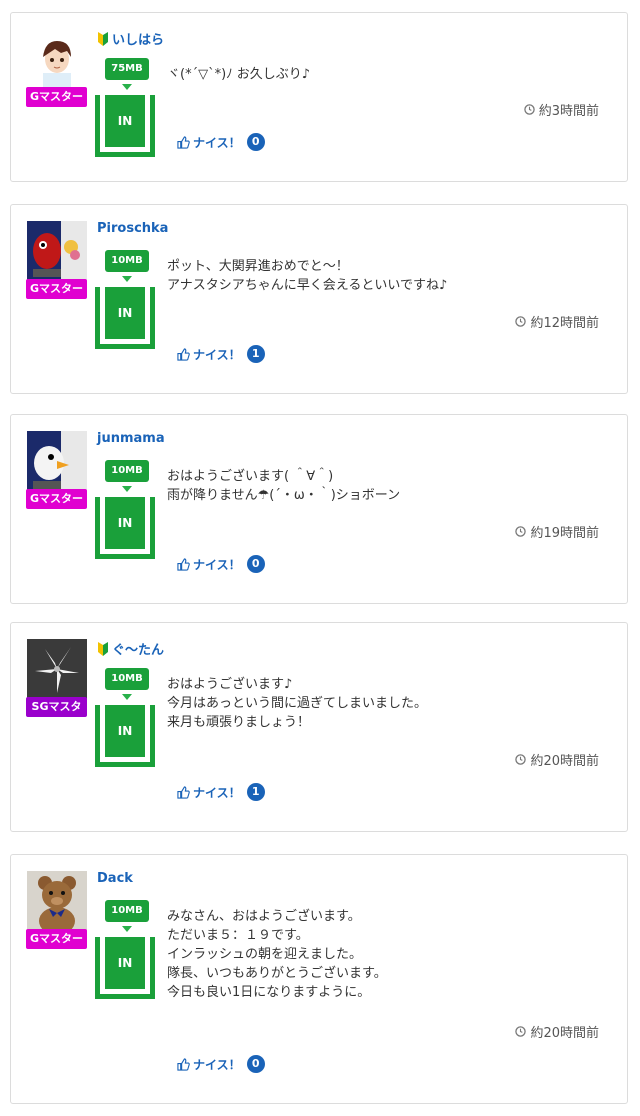 Image resolution: width=640 pixels, height=1116 pixels. I want to click on post-time: 約3時間前, so click(561, 109).